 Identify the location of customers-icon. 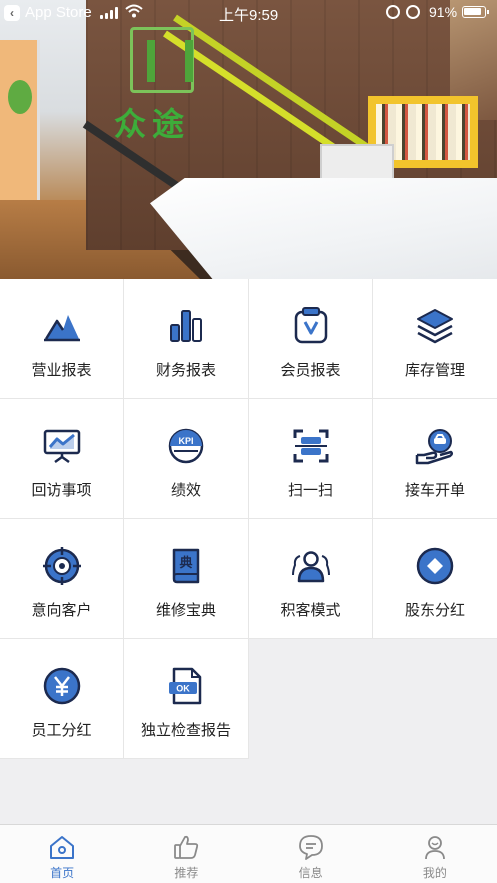
(310, 567).